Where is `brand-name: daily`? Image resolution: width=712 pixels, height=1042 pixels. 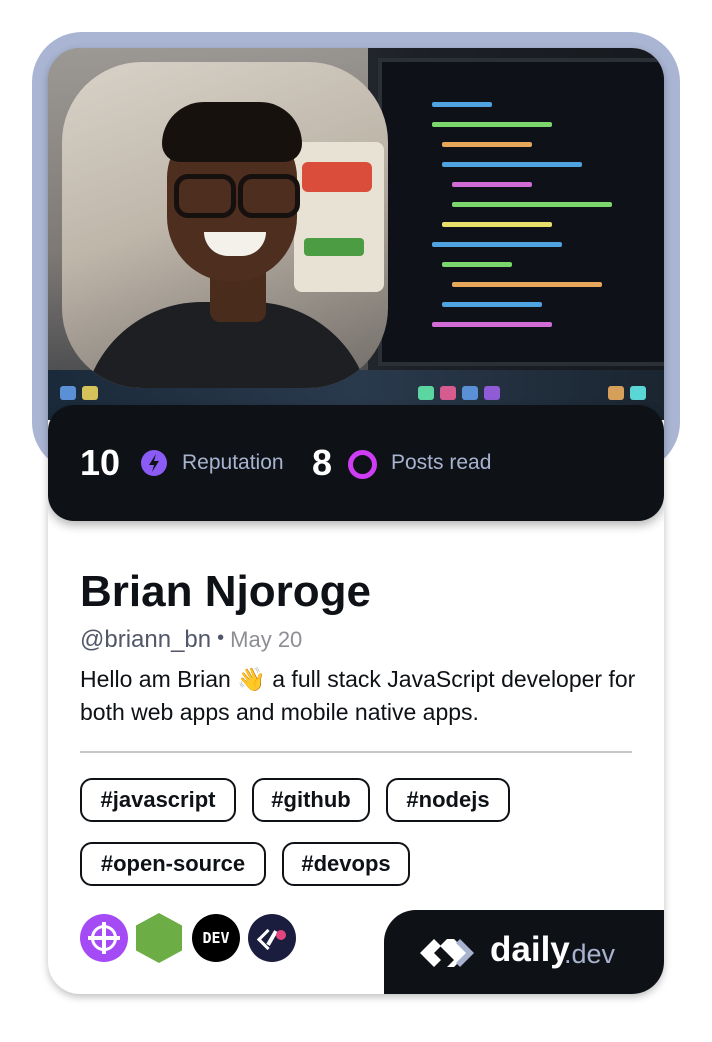
brand-name: daily is located at coordinates (530, 949).